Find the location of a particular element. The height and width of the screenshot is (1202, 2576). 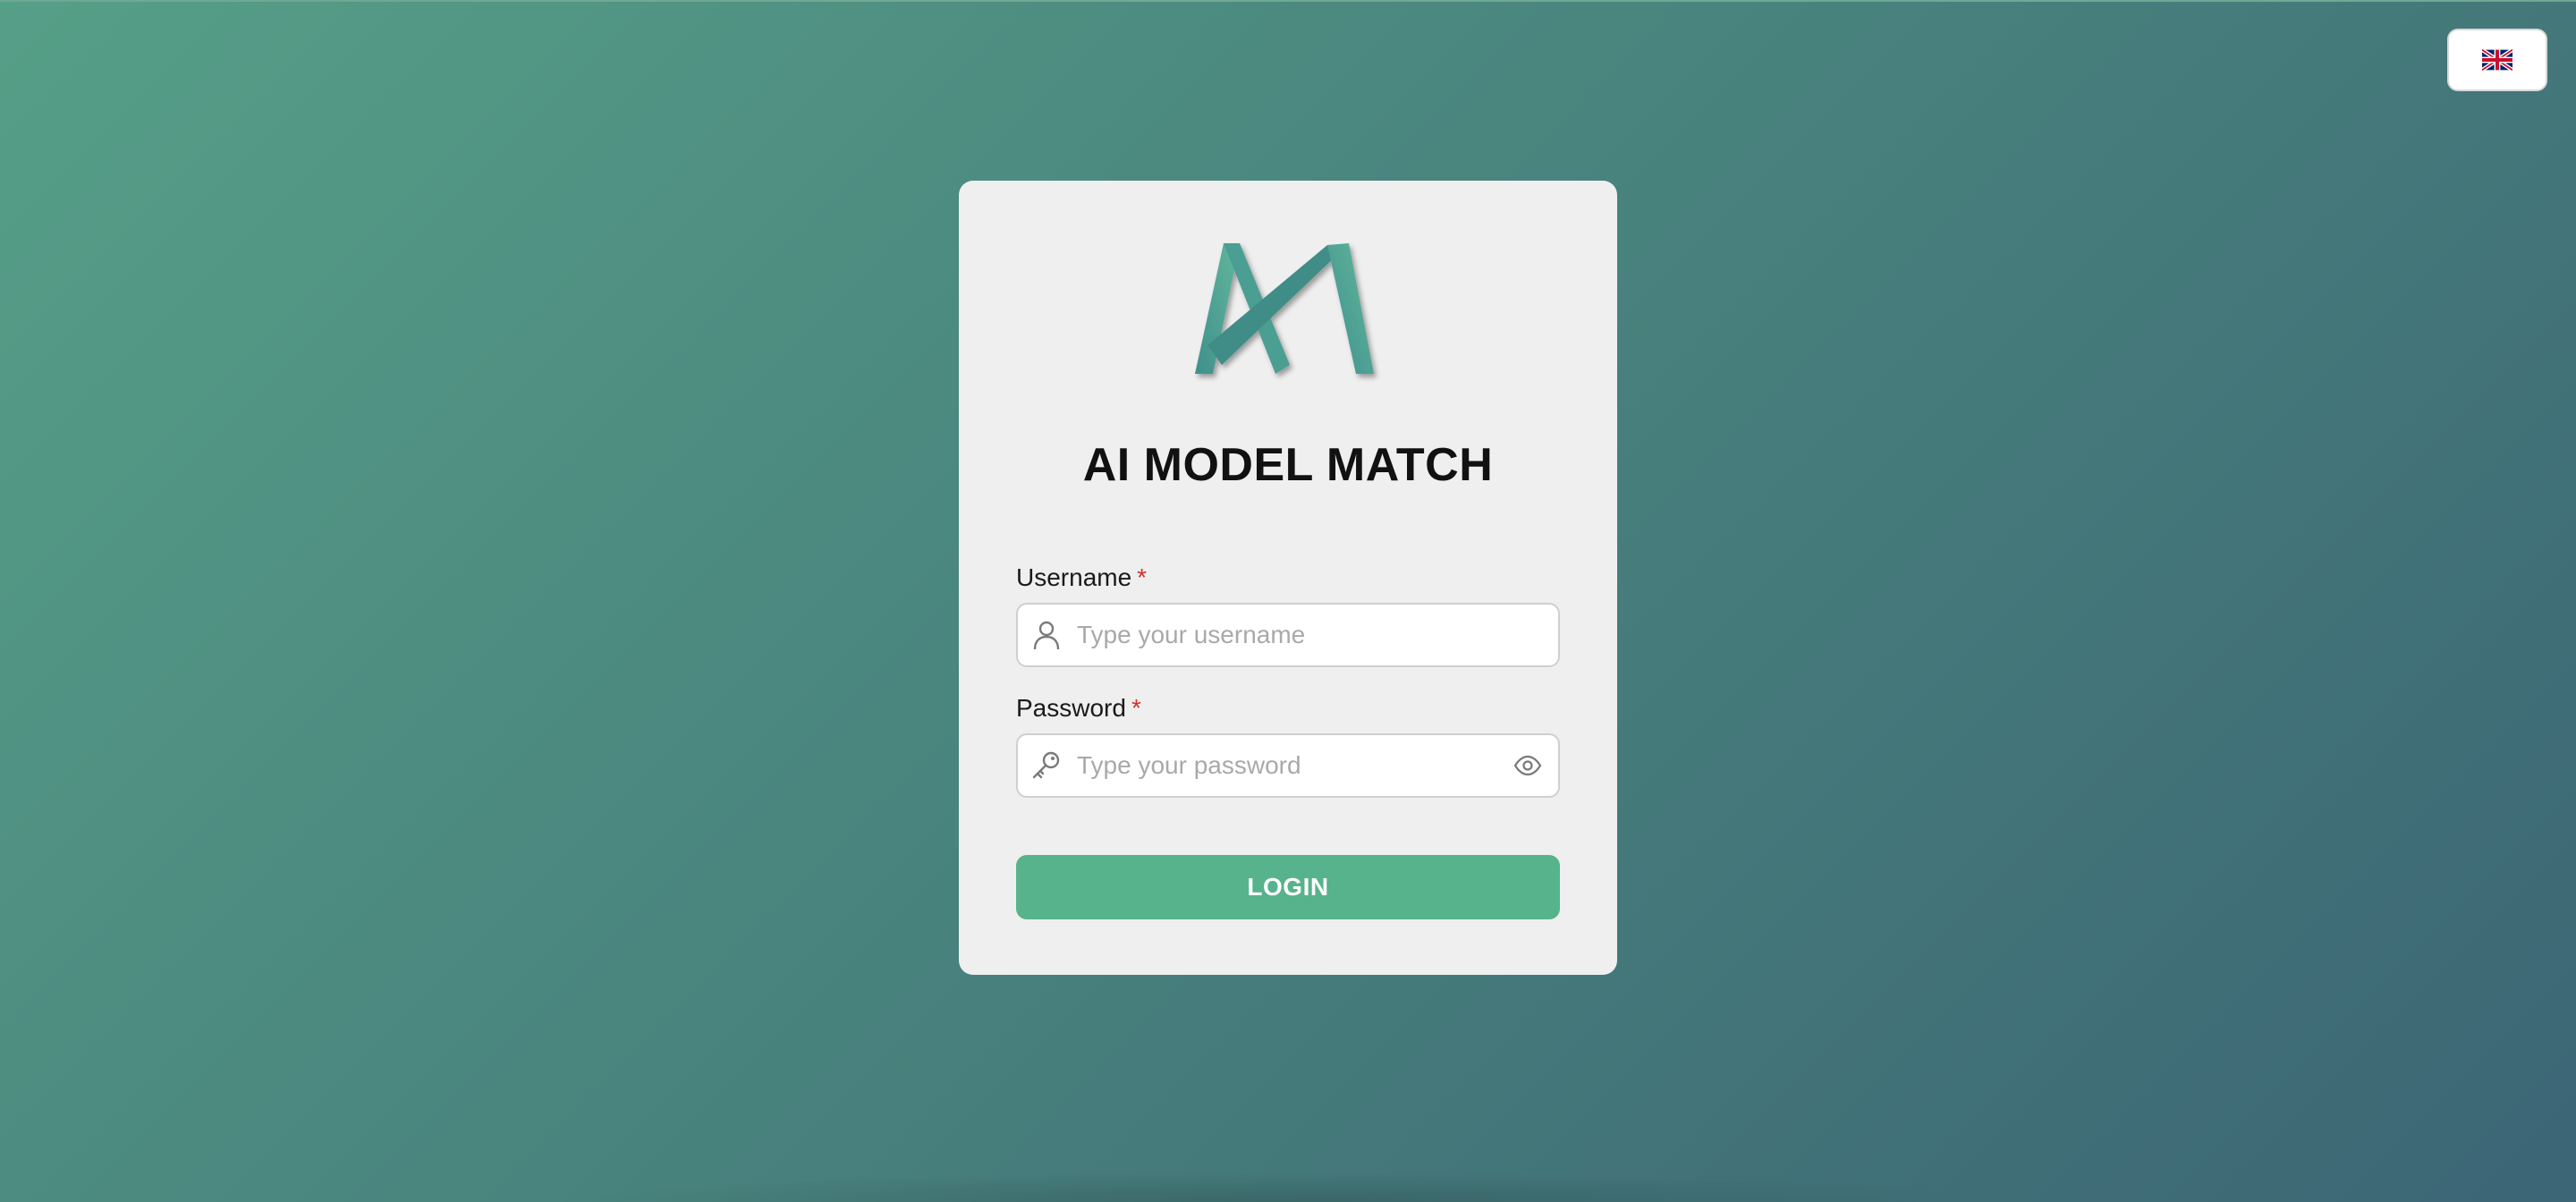

username-input is located at coordinates (1278, 635).